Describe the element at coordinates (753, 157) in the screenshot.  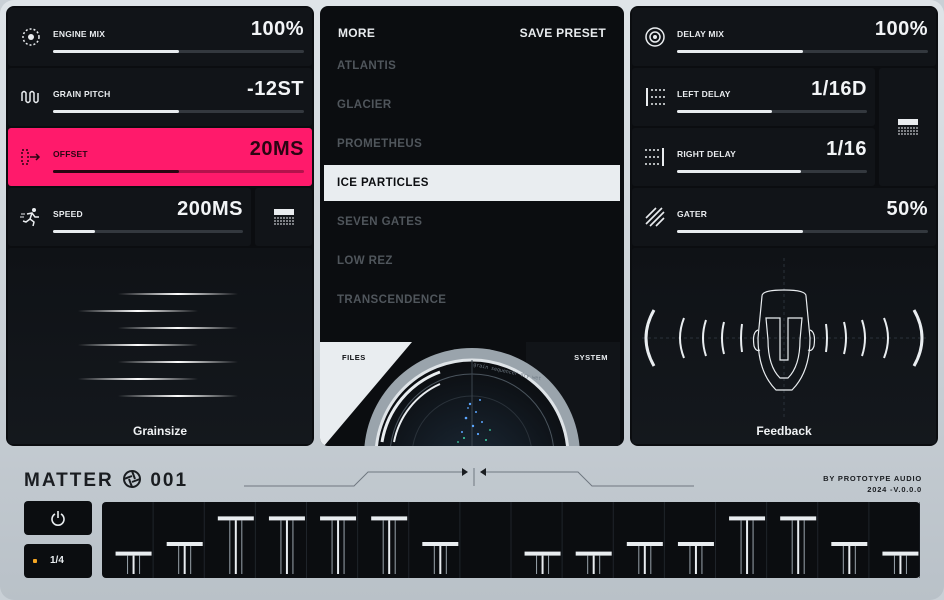
I see `right-delay-control: RIGHT DELAY 1/16` at that location.